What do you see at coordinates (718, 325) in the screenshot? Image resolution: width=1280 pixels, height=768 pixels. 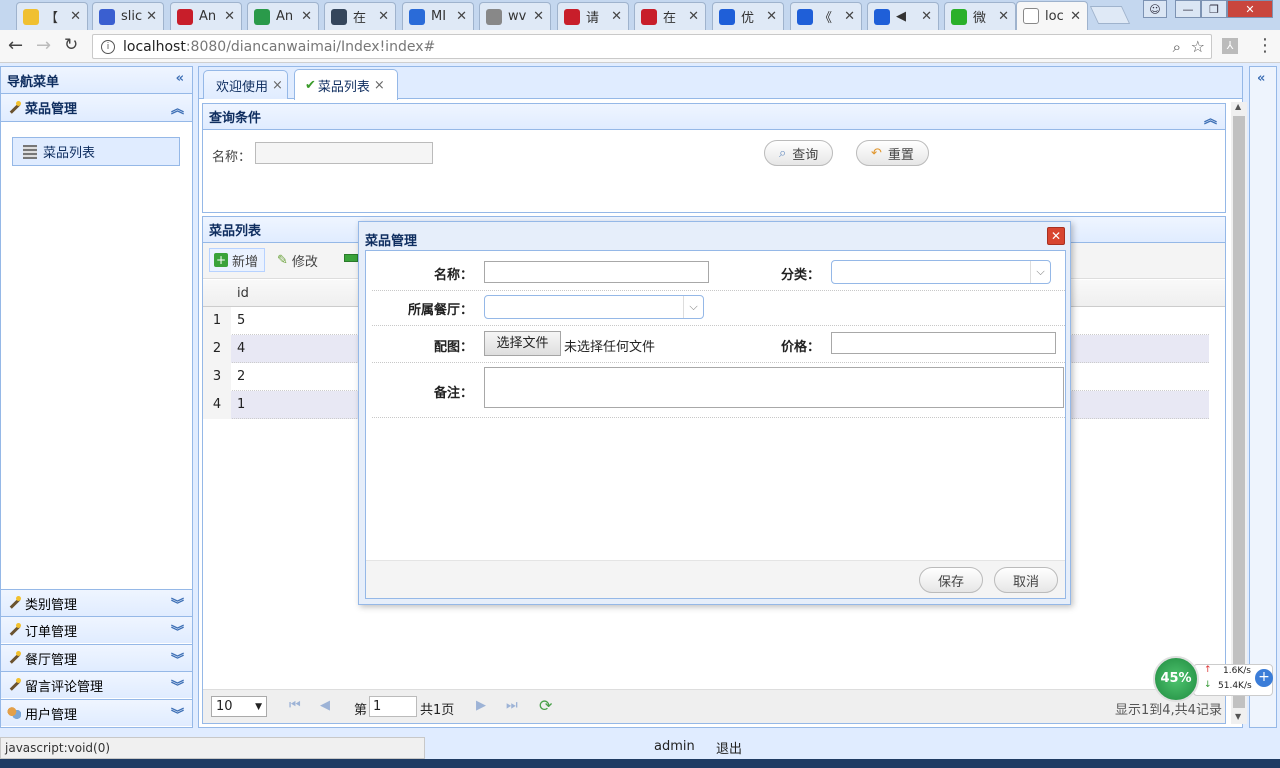 I see `row-divider` at bounding box center [718, 325].